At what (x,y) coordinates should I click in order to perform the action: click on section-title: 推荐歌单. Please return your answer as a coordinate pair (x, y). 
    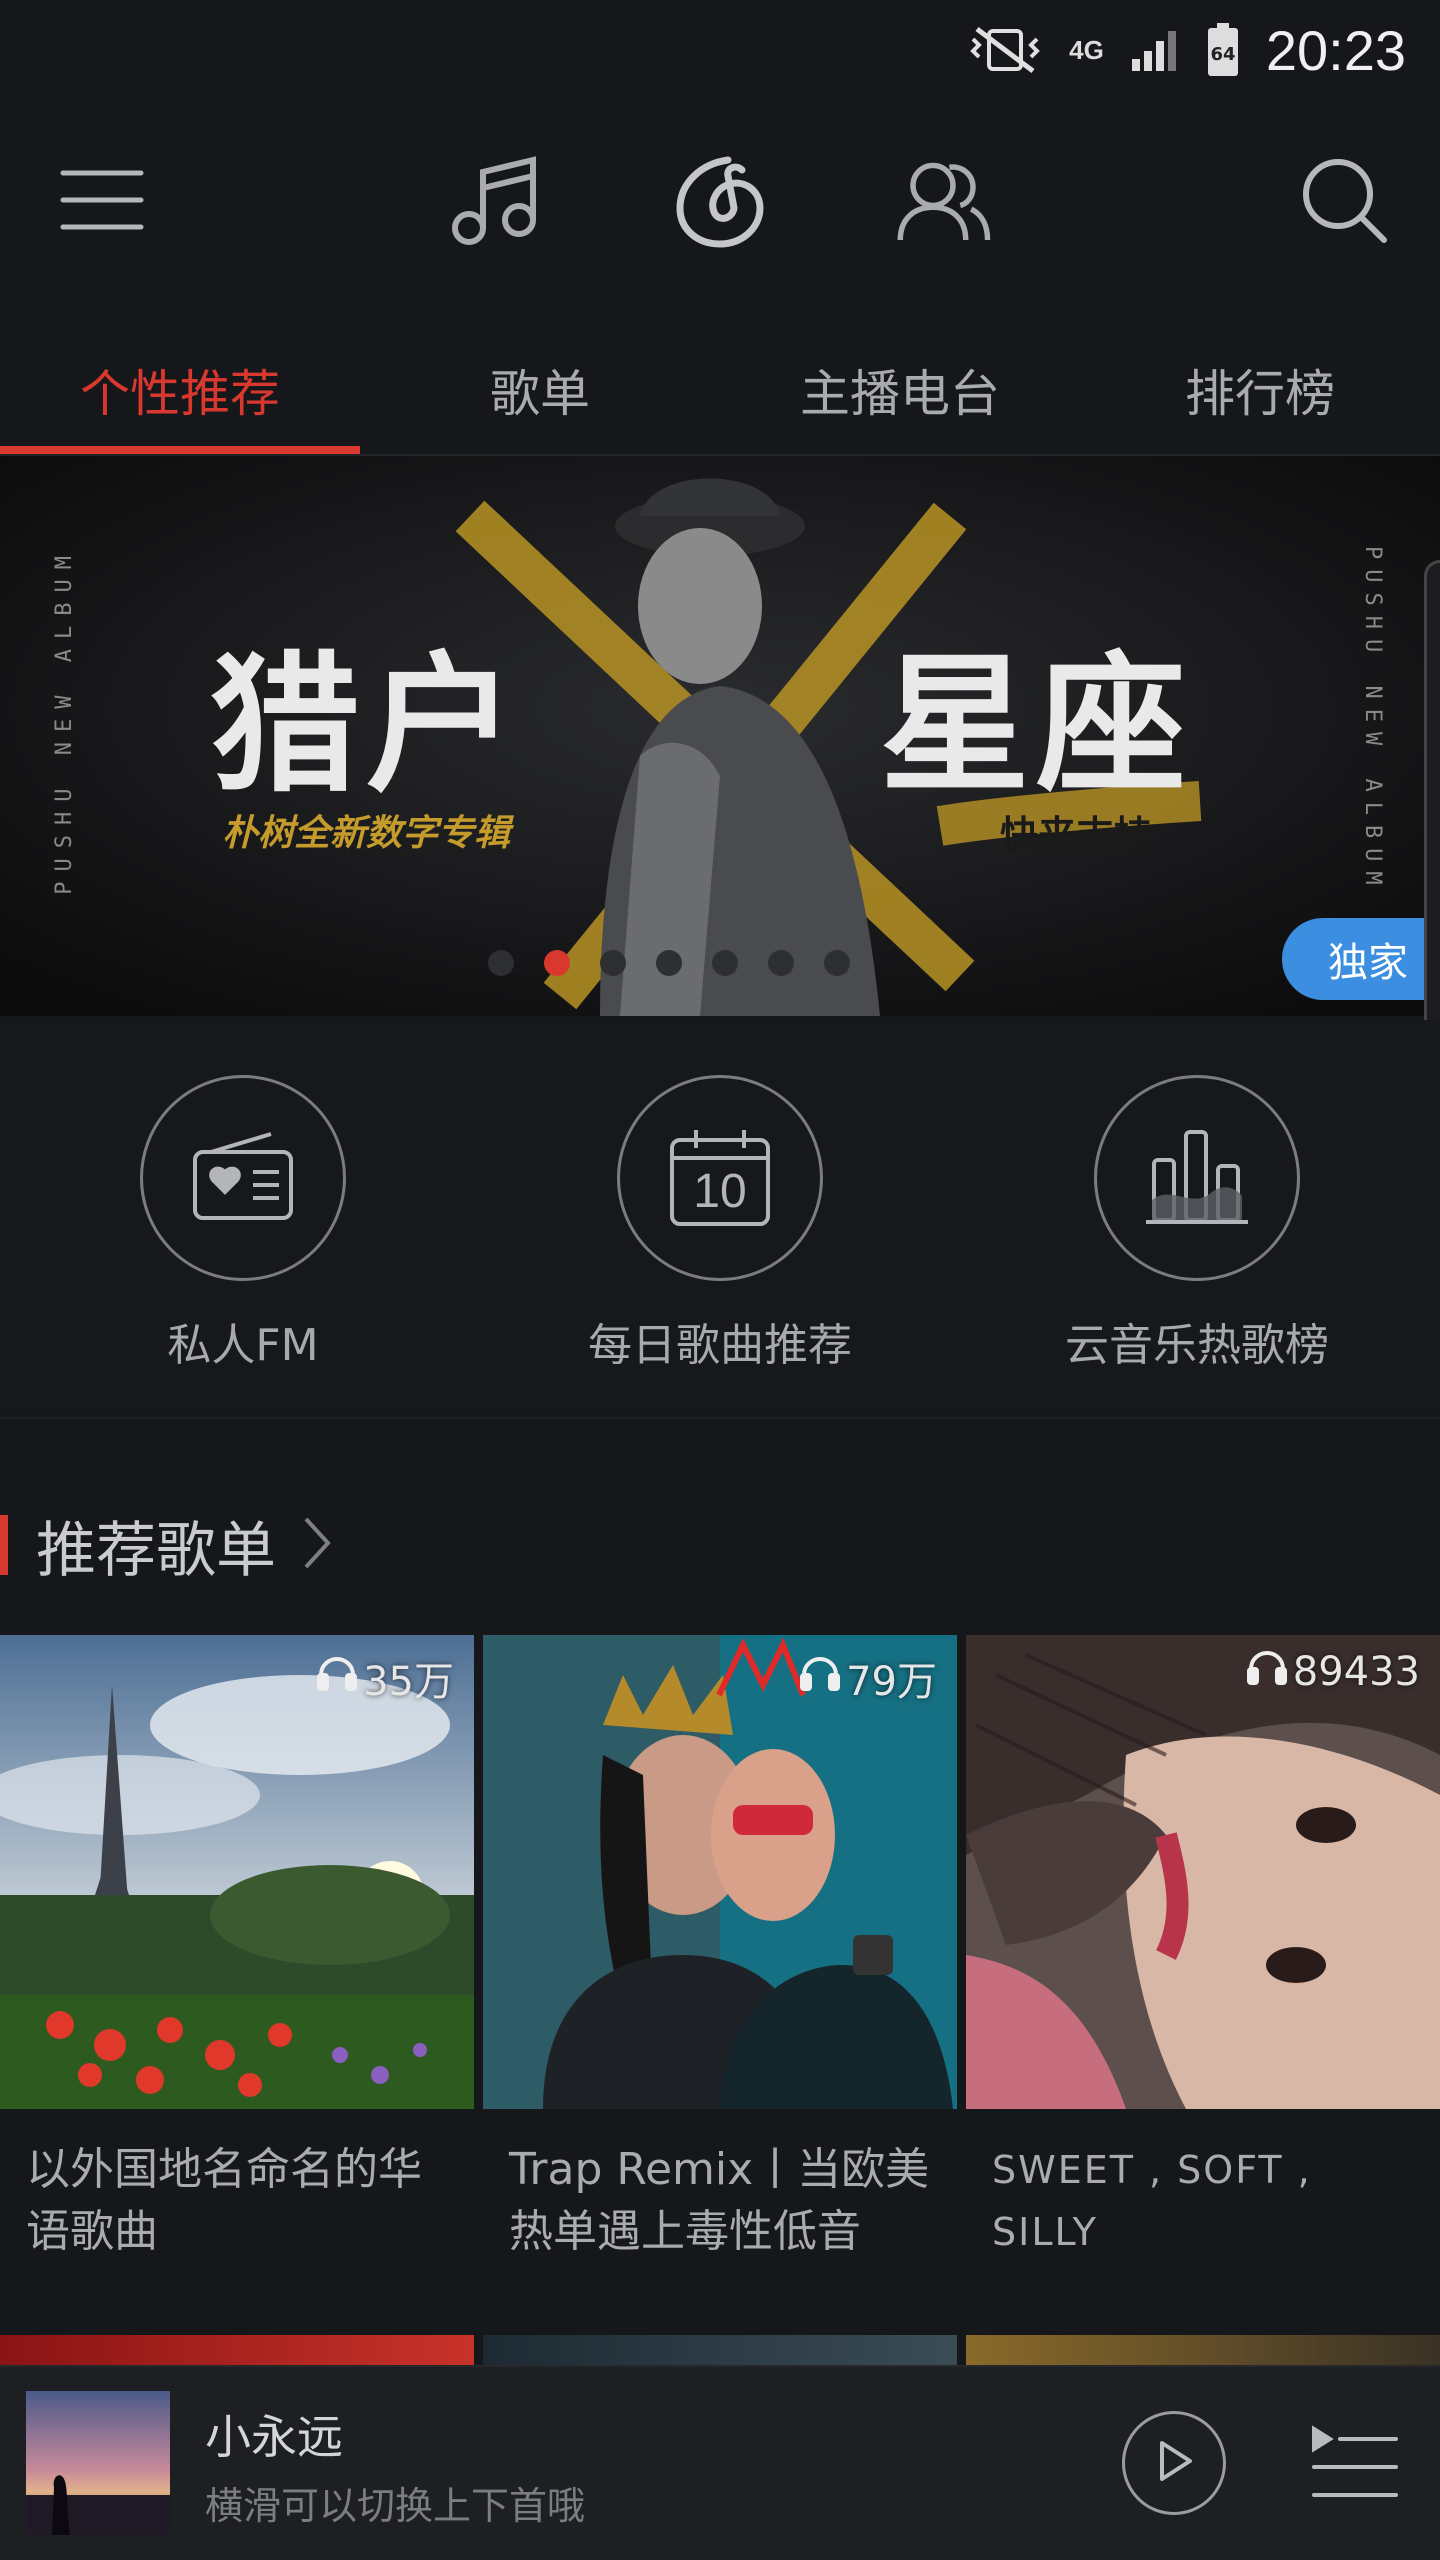
    Looking at the image, I should click on (156, 1550).